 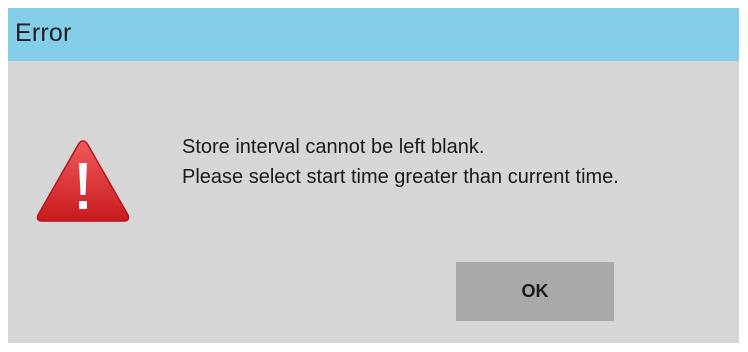 What do you see at coordinates (535, 291) in the screenshot?
I see `ok-button: OK` at bounding box center [535, 291].